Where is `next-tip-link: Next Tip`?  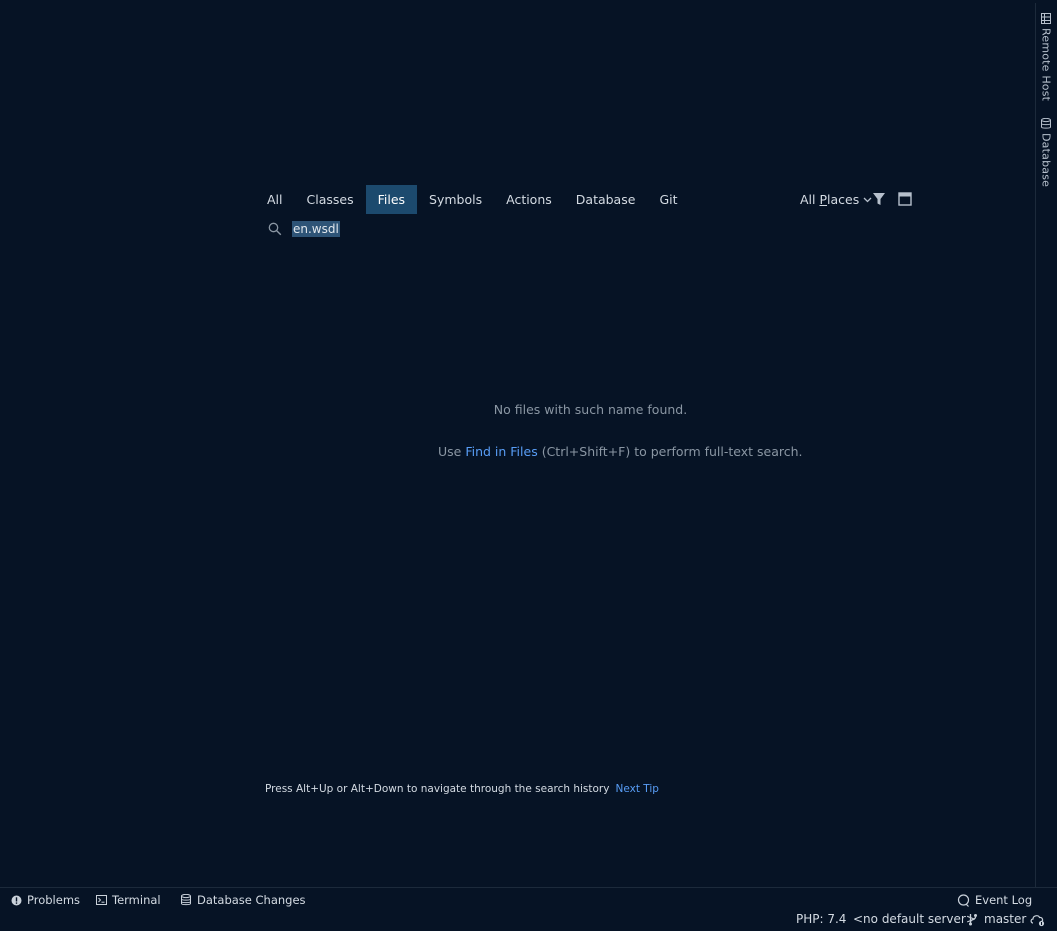 next-tip-link: Next Tip is located at coordinates (636, 789).